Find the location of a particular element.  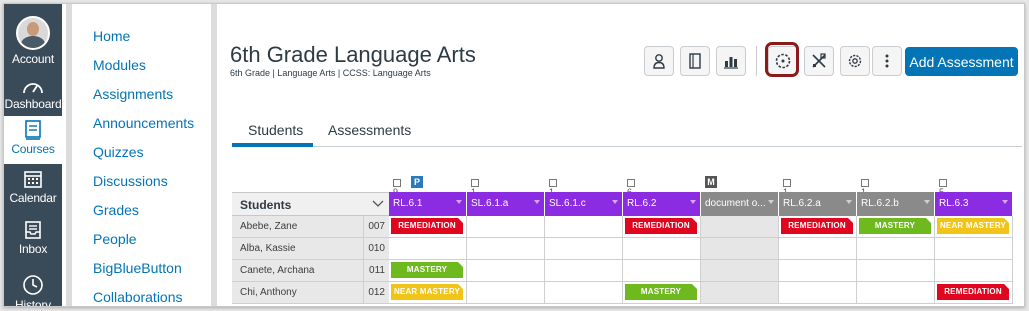

tools-icon is located at coordinates (819, 60).